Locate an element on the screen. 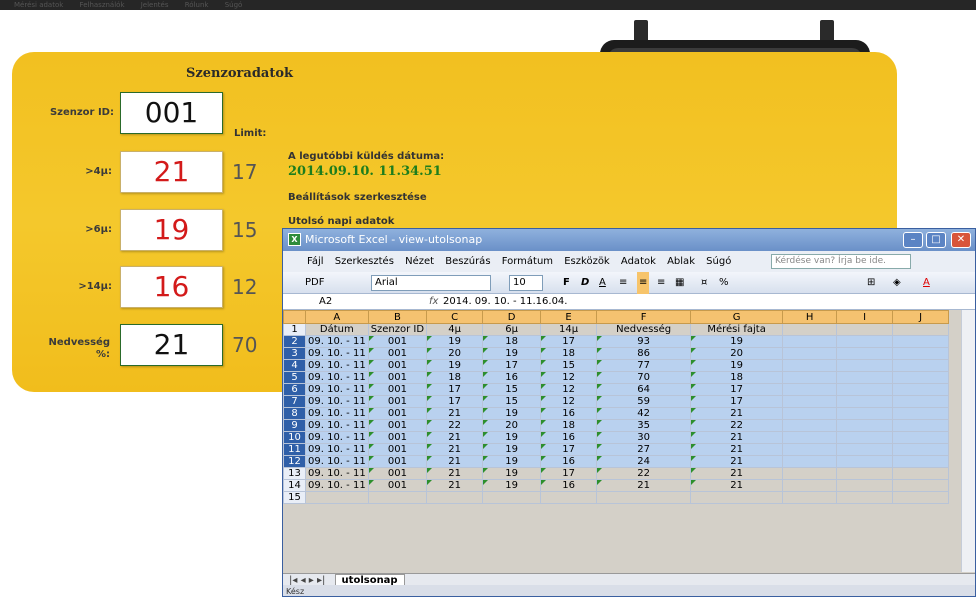  italic-icon: D is located at coordinates (585, 283).